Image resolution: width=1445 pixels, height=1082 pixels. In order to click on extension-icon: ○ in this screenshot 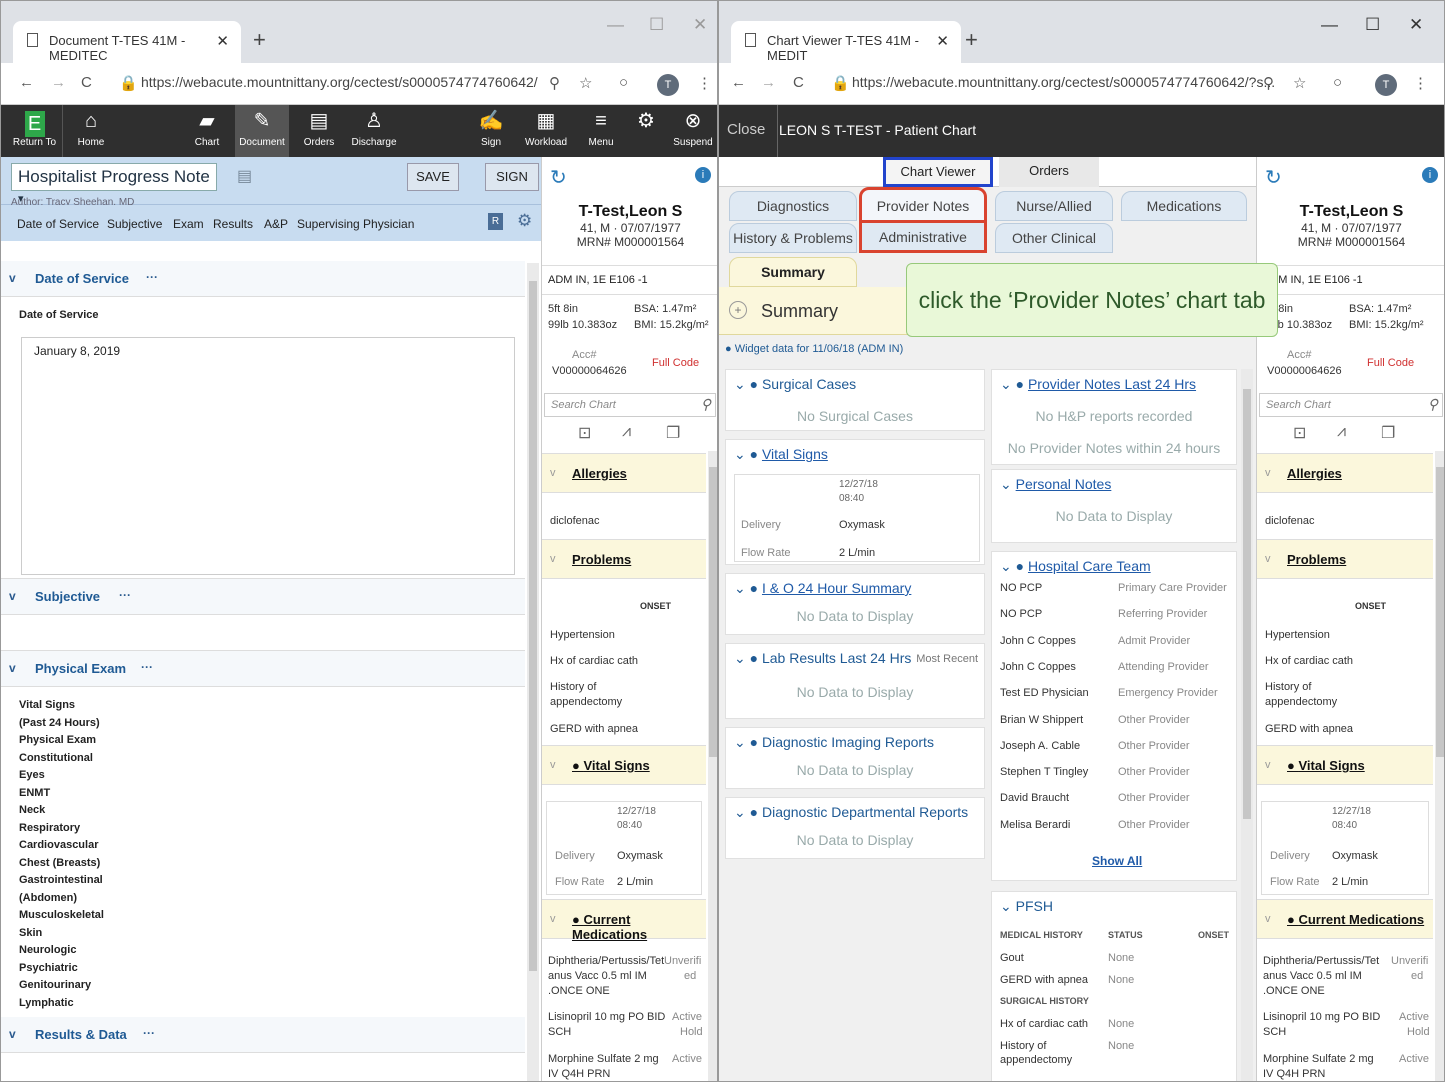, I will do `click(623, 82)`.